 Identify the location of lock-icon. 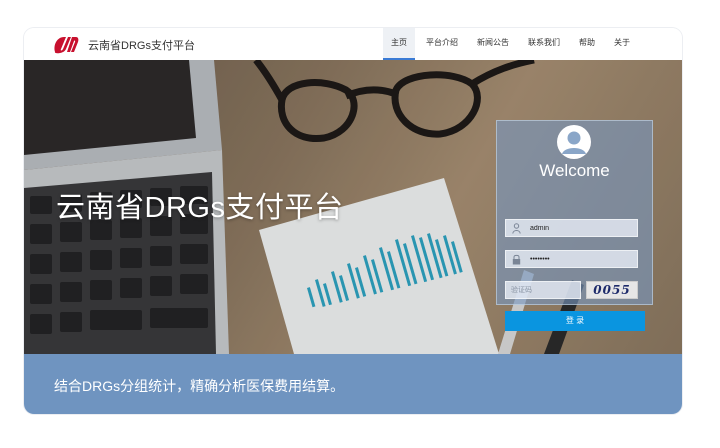
(516, 259).